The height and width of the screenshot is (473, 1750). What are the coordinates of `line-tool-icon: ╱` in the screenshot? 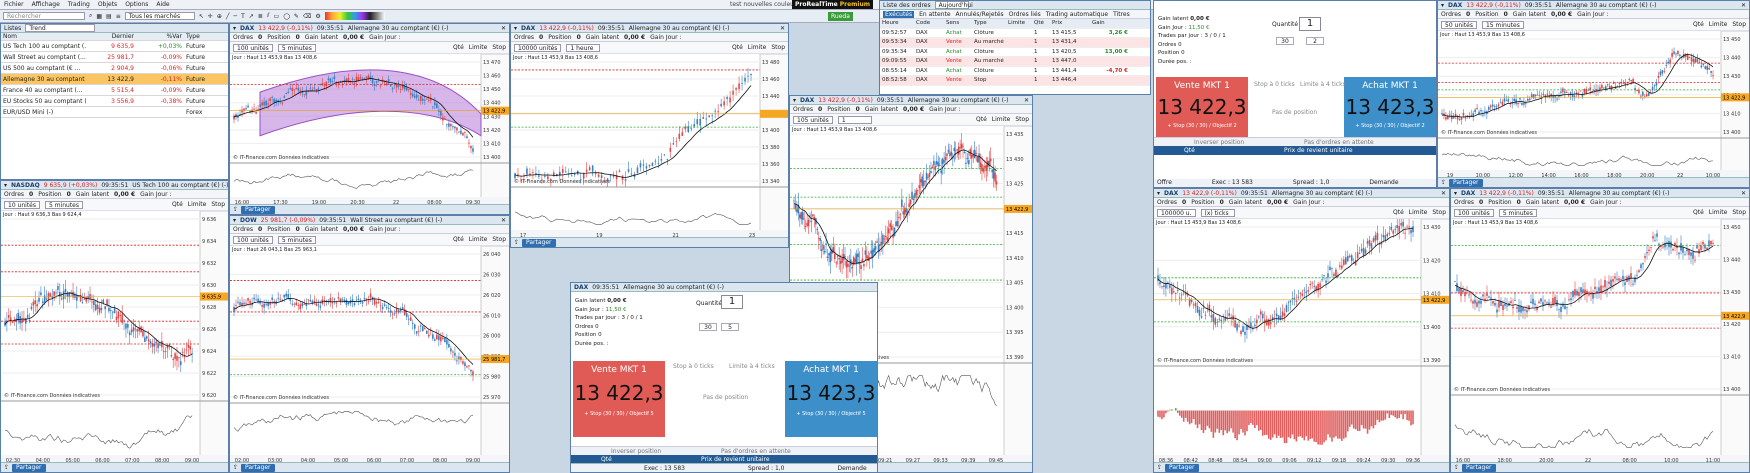 It's located at (228, 16).